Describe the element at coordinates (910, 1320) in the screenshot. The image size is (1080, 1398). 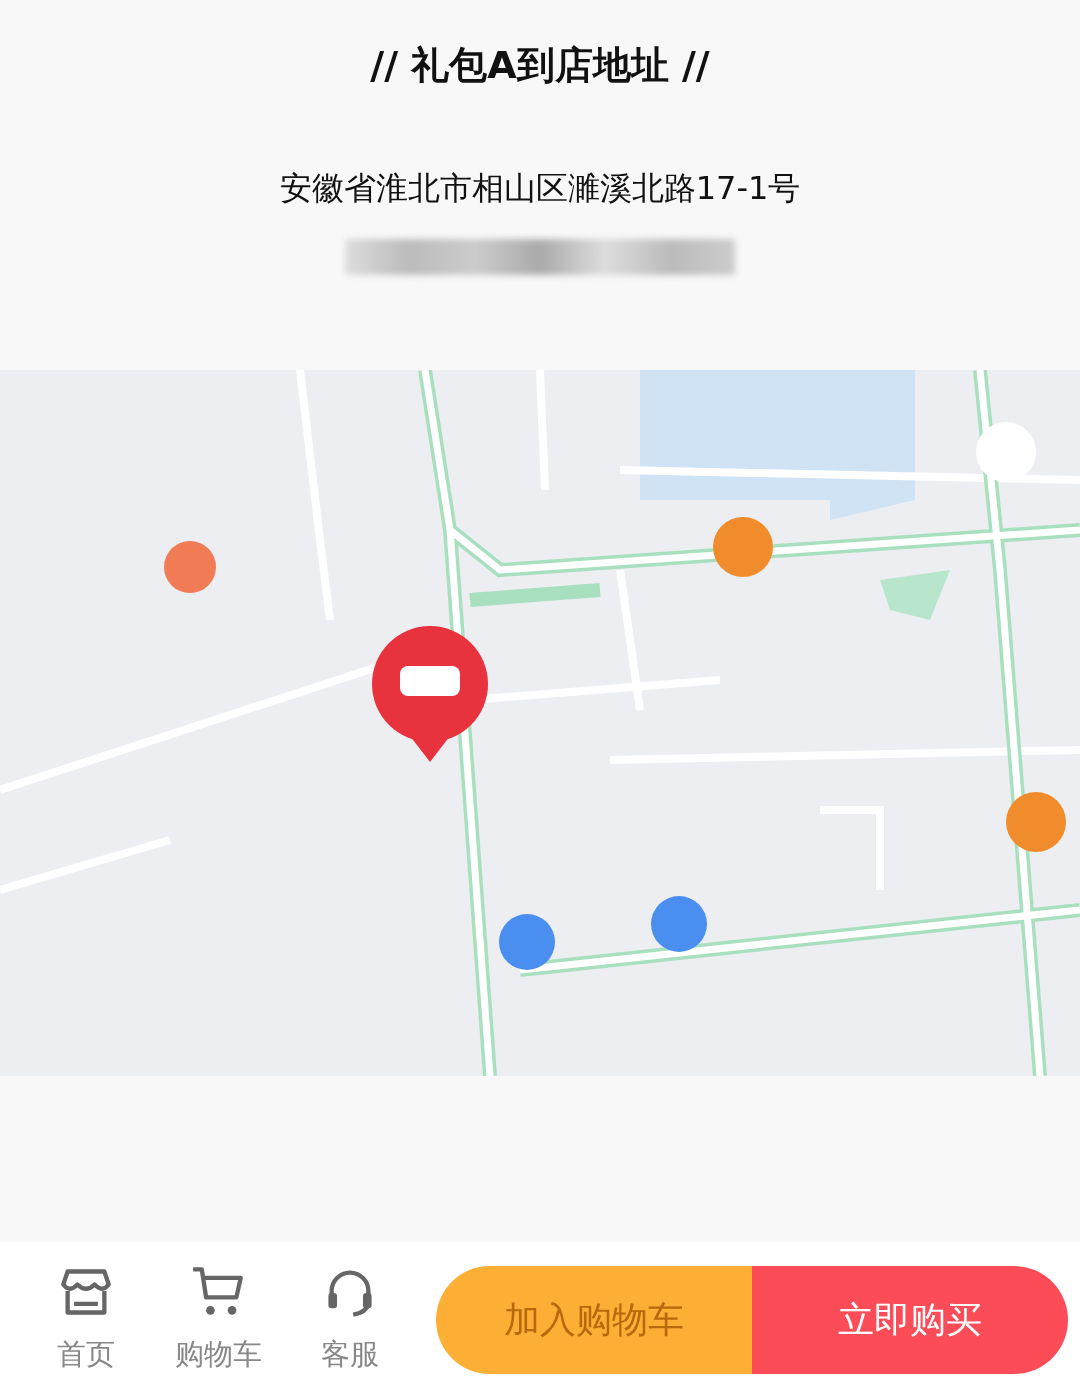
I see `buy-now-button: 立即购买` at that location.